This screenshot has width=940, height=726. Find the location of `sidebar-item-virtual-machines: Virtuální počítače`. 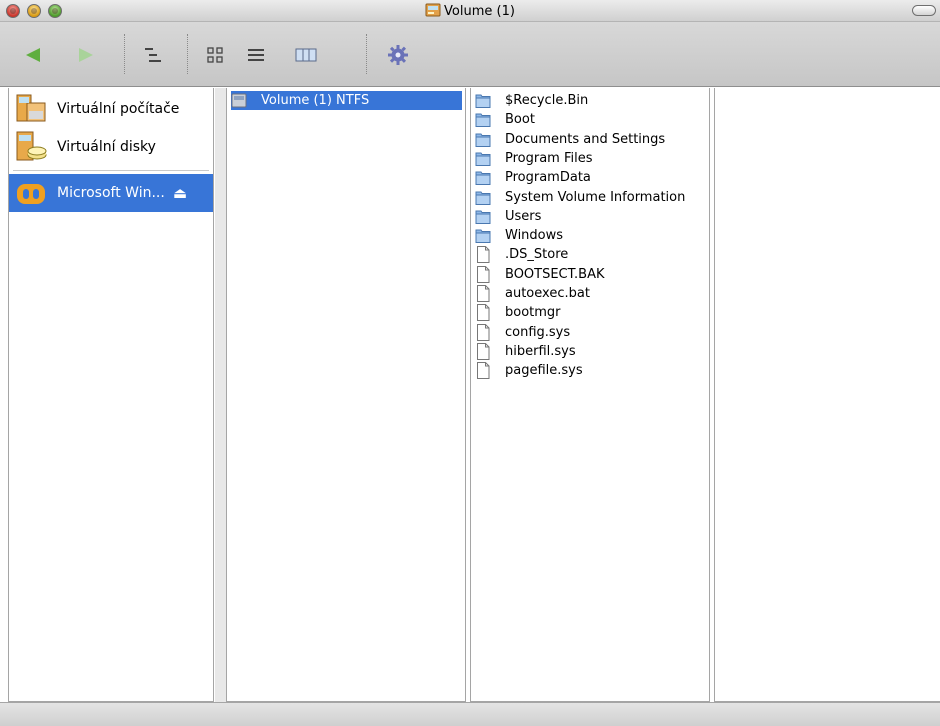

sidebar-item-virtual-machines: Virtuální počítače is located at coordinates (111, 109).